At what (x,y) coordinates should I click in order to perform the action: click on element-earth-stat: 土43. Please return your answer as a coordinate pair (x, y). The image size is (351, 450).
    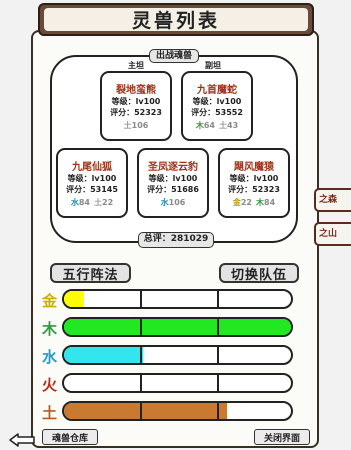
    Looking at the image, I should click on (228, 125).